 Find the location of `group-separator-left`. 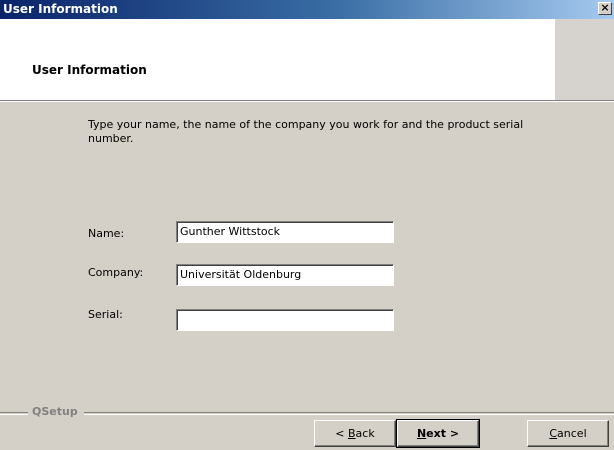

group-separator-left is located at coordinates (14, 413).